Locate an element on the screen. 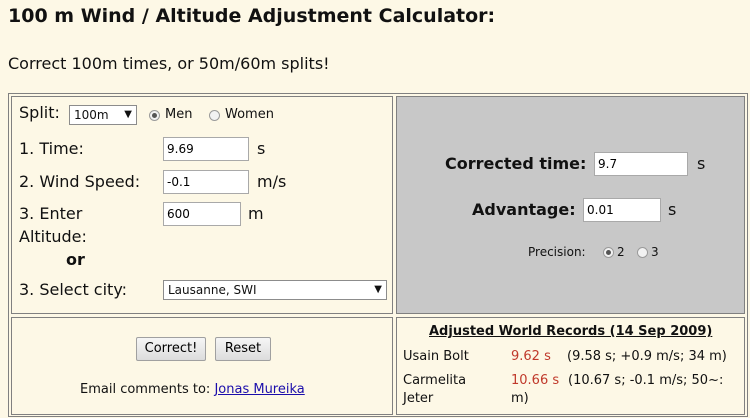 This screenshot has height=418, width=750. wind-label: 2. Wind Speed: is located at coordinates (80, 181).